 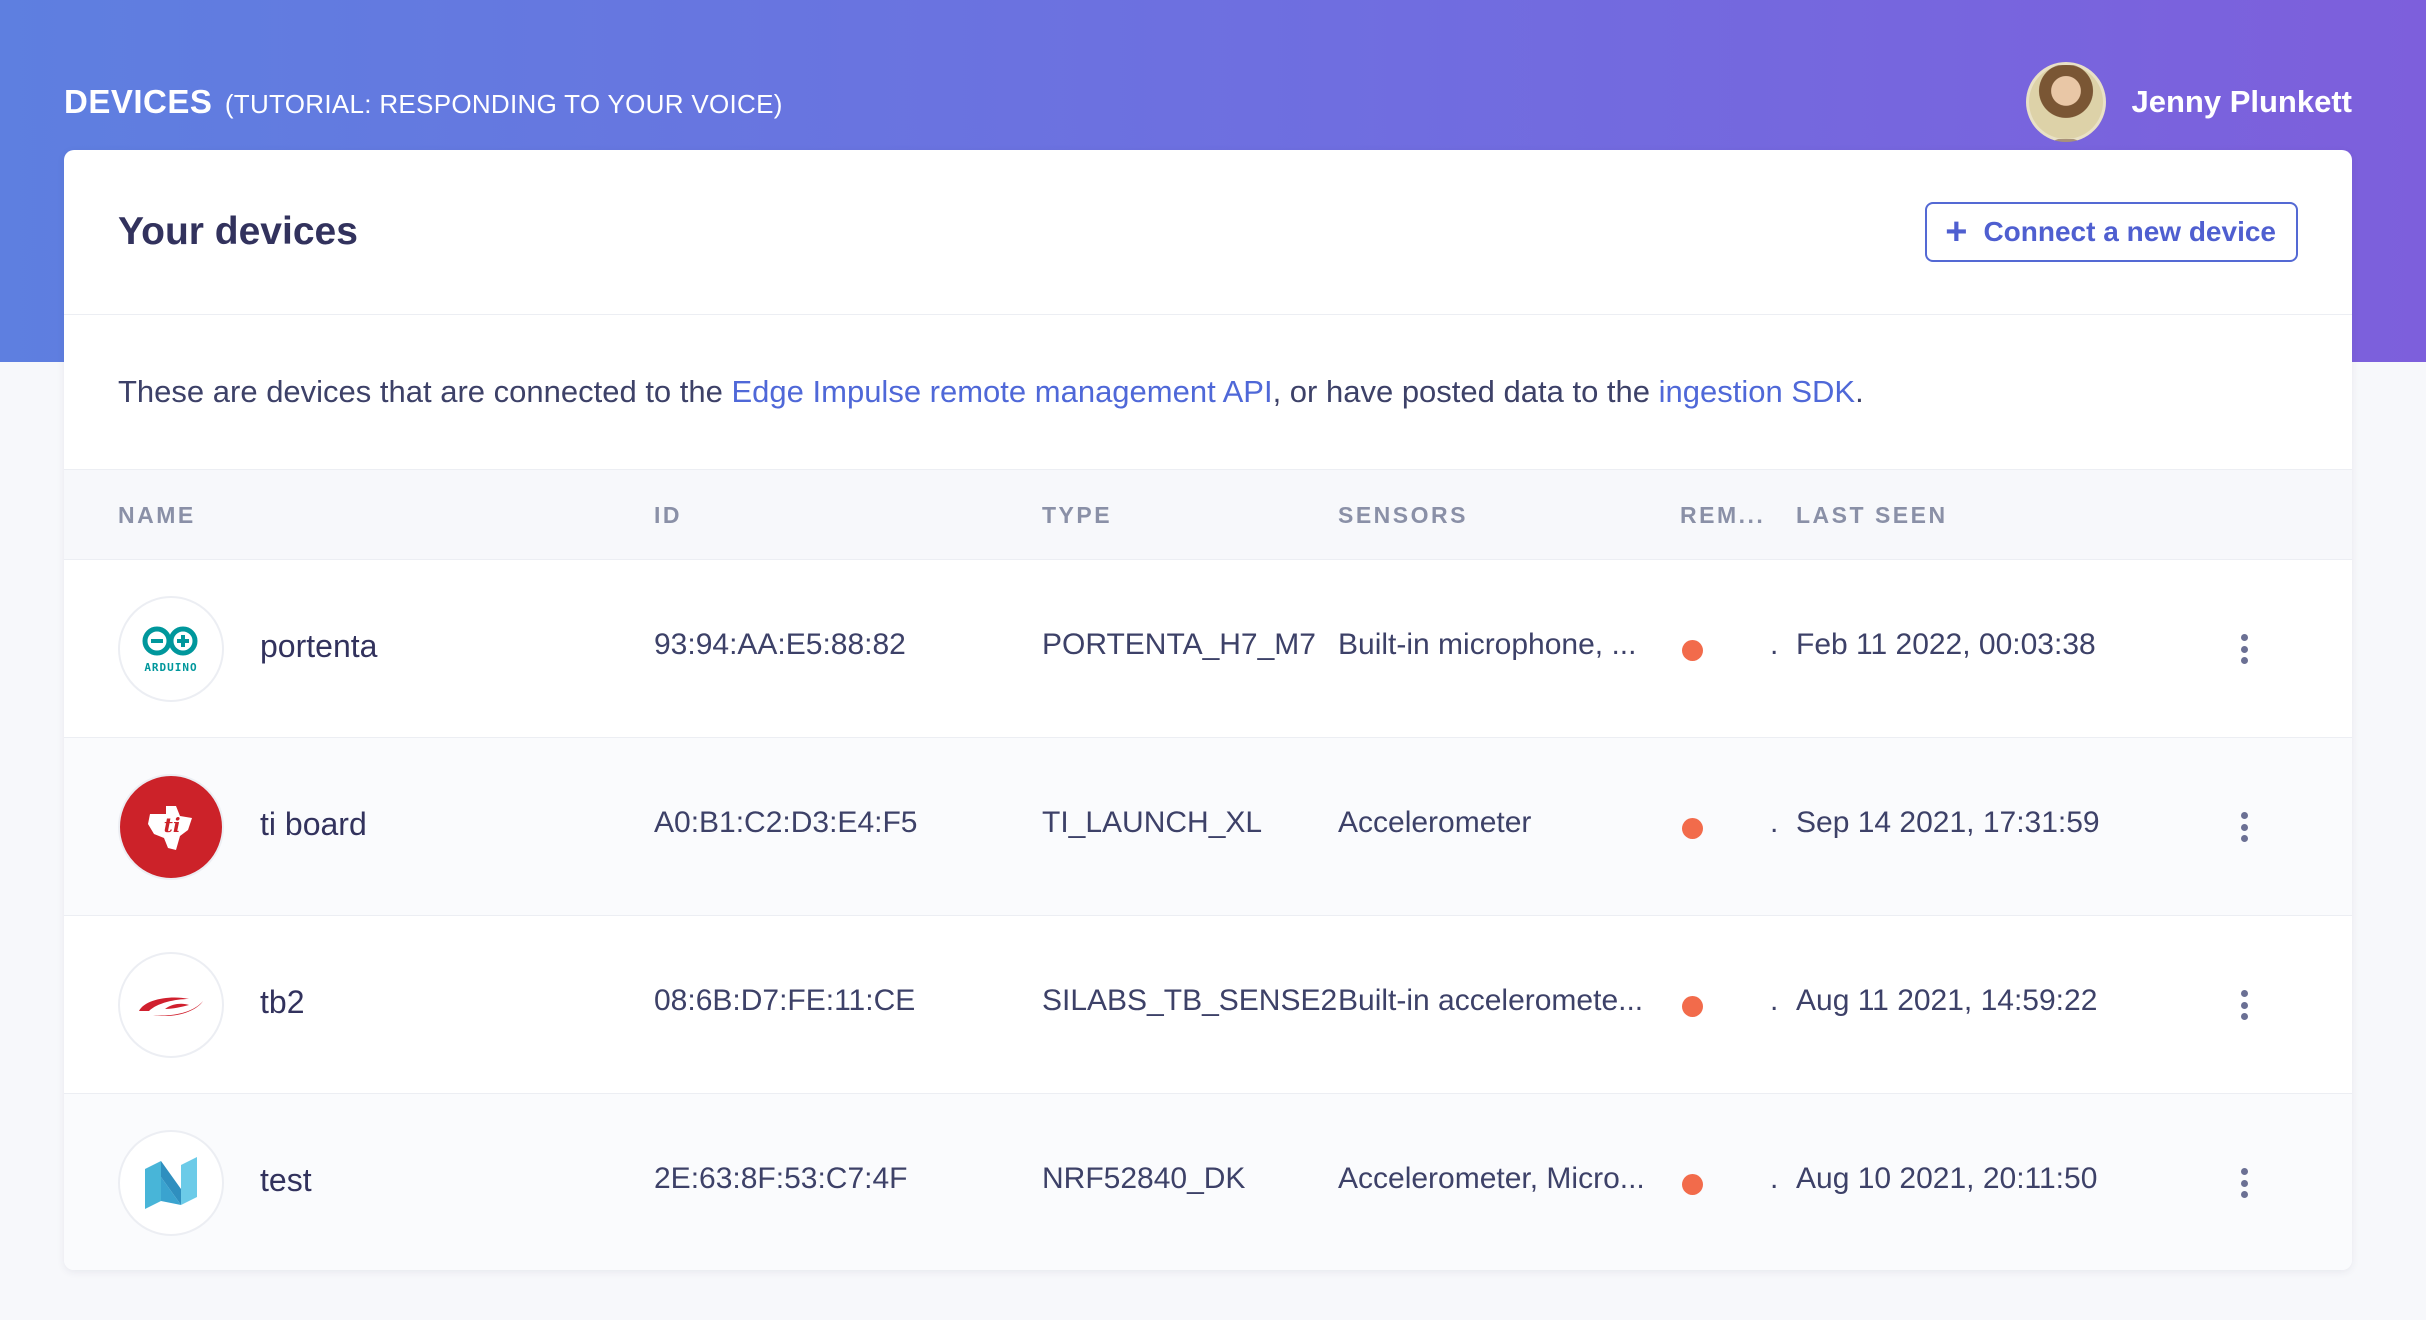 What do you see at coordinates (780, 644) in the screenshot?
I see `device-id: 93:94:AA:E5:88:82` at bounding box center [780, 644].